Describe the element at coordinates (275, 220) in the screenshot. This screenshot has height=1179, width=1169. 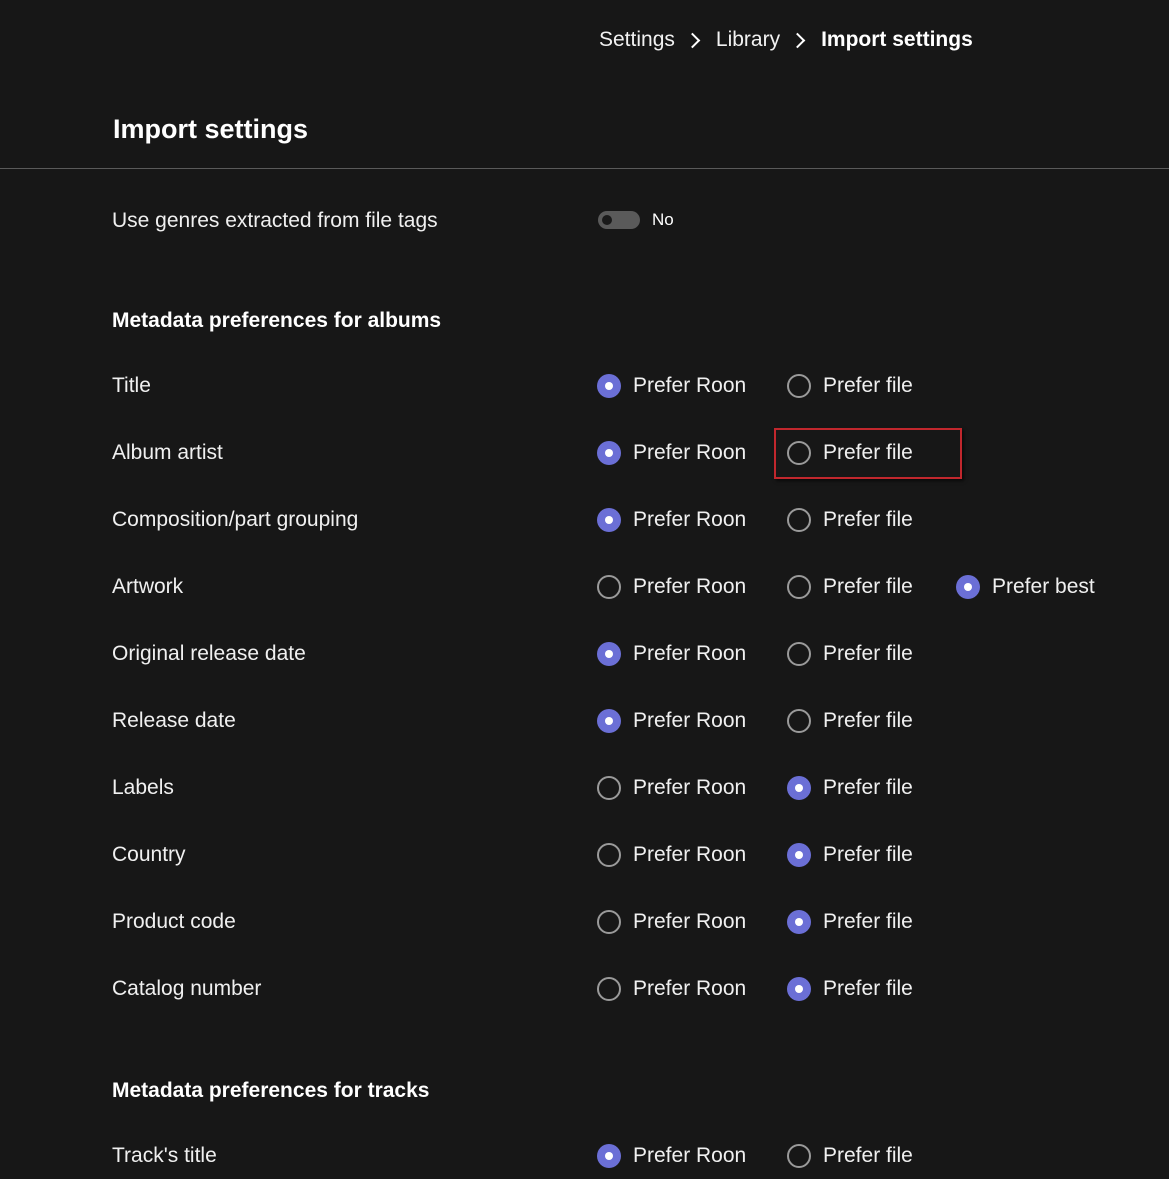
I see `genres-setting-label: Use genres extracted from file tags` at that location.